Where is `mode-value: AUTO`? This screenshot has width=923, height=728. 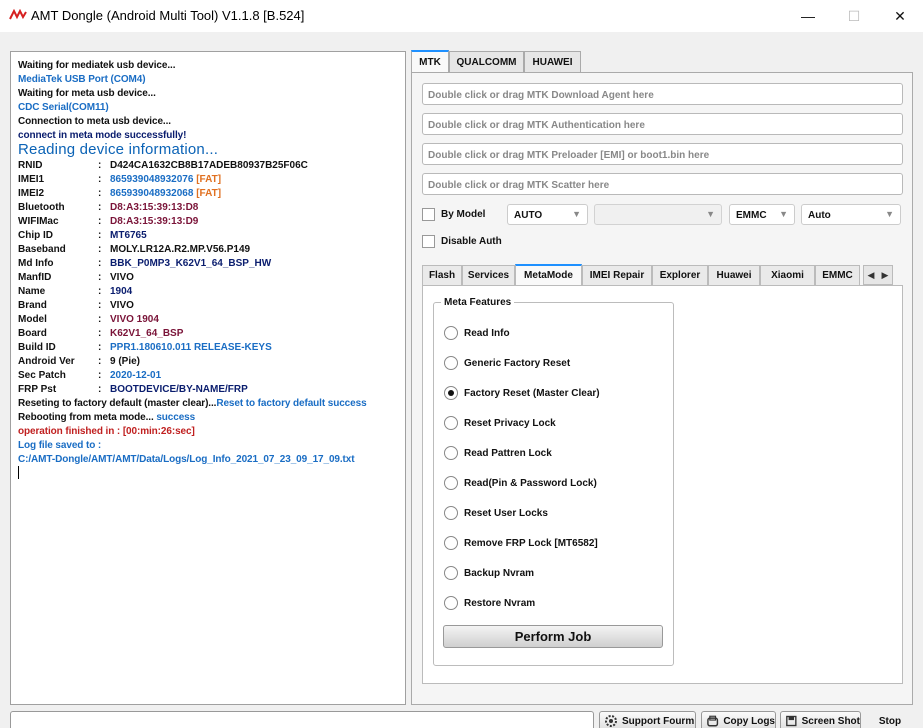 mode-value: AUTO is located at coordinates (528, 215).